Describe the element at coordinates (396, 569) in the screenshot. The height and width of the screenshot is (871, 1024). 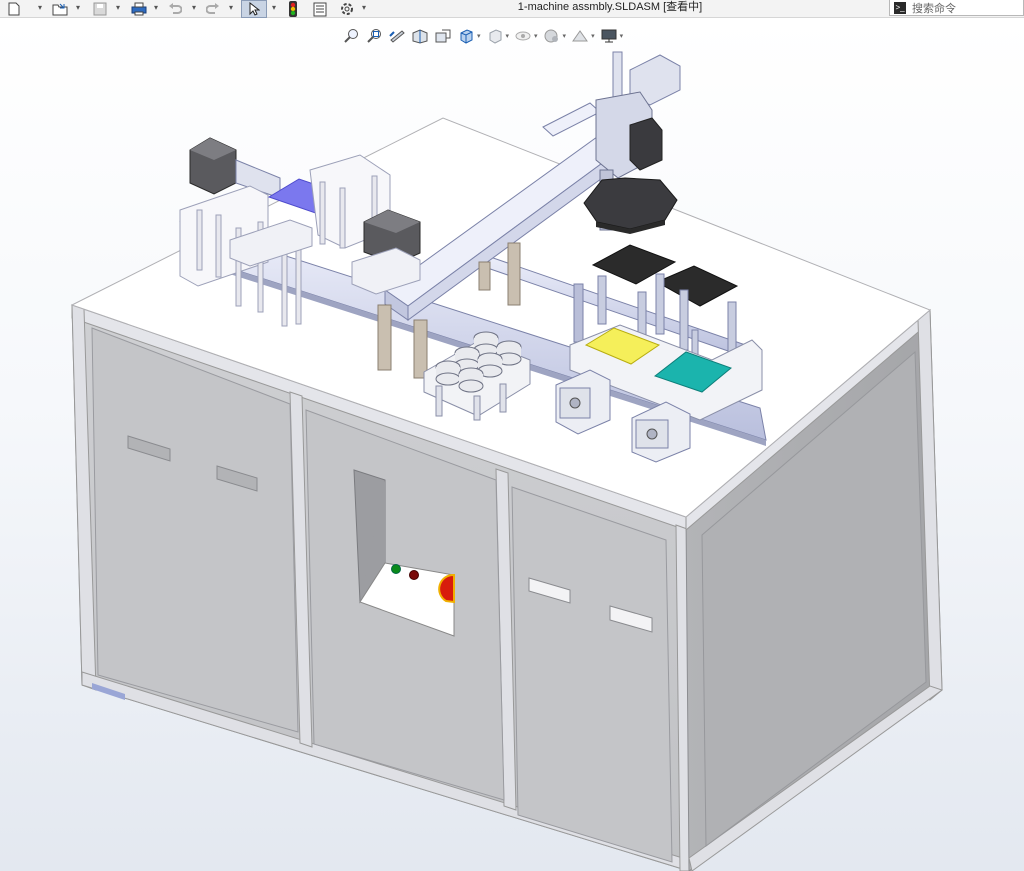
I see `green-indicator-light` at that location.